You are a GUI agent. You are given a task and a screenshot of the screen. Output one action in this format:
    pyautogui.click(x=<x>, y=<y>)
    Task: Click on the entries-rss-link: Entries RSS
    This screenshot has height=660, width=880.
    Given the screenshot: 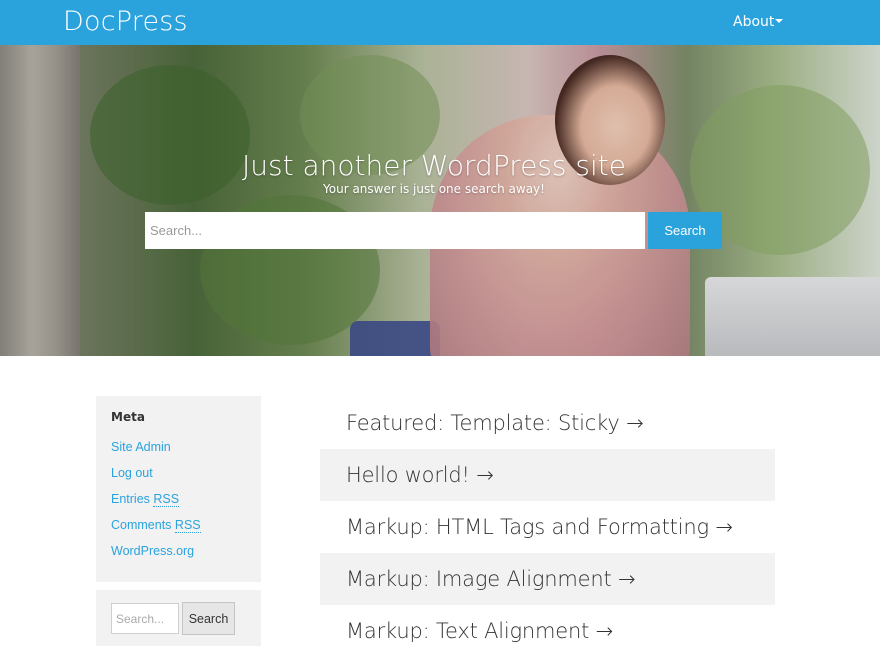 What is the action you would take?
    pyautogui.click(x=145, y=499)
    